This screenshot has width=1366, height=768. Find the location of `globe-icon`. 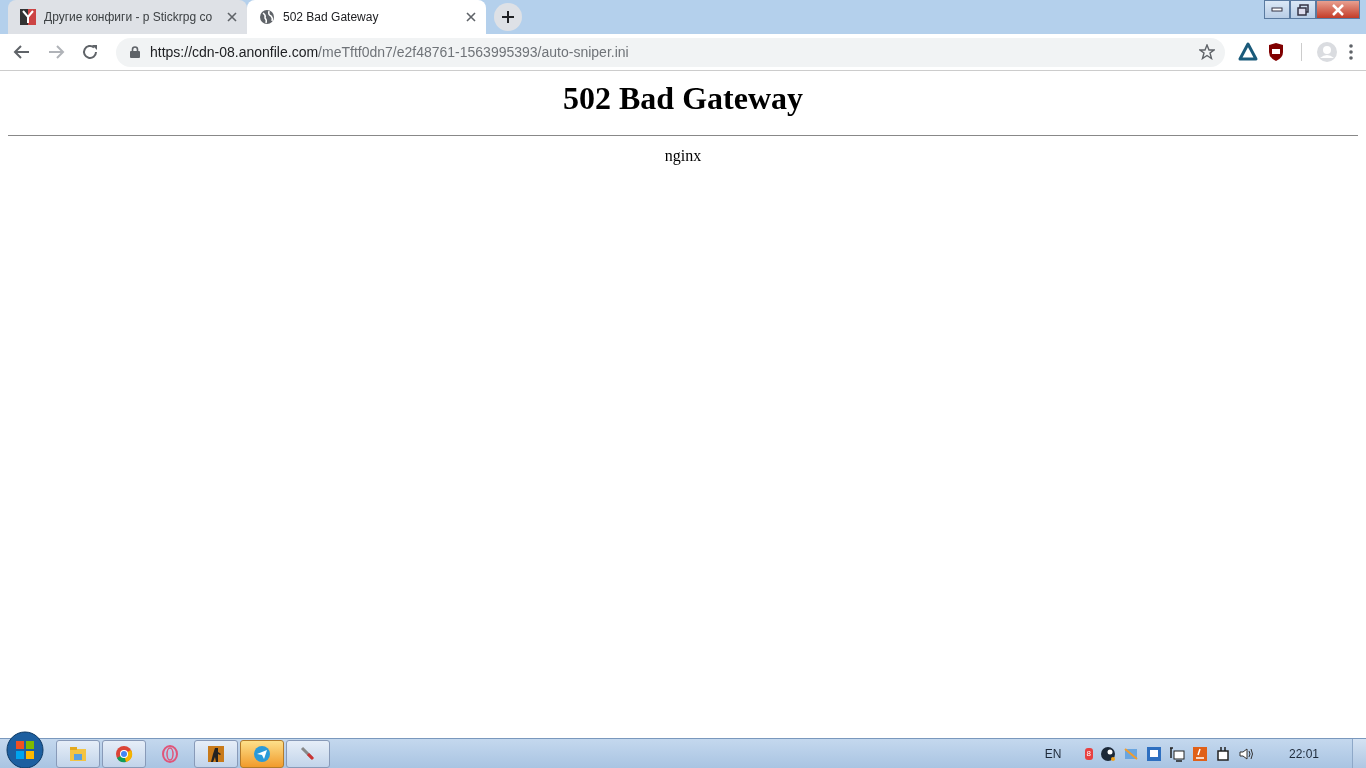

globe-icon is located at coordinates (267, 17).